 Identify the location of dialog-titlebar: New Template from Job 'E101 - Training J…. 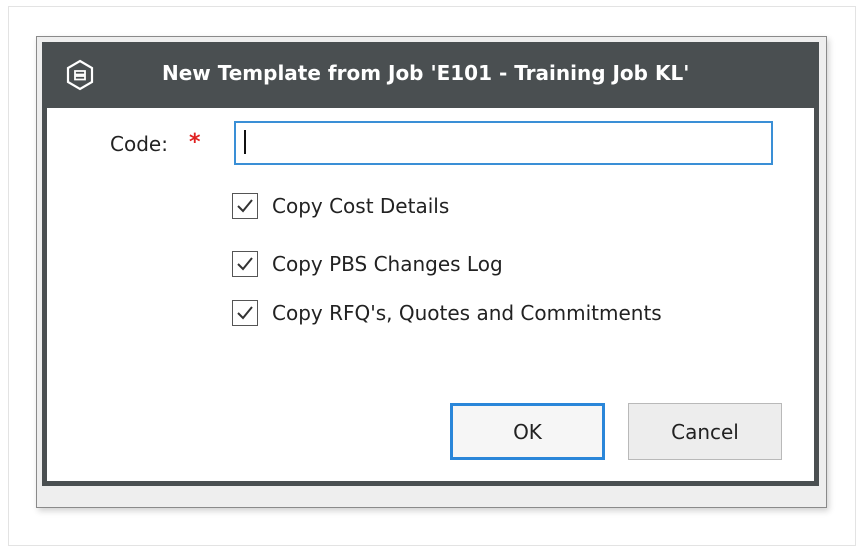
(430, 75).